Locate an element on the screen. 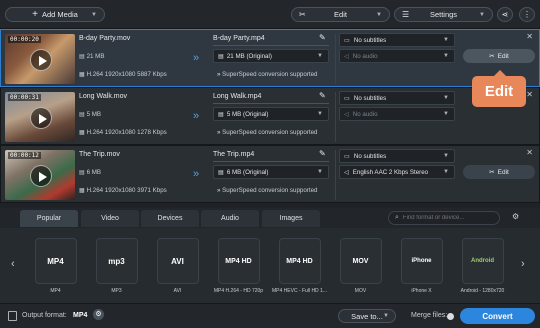  chevron-right-icon: › is located at coordinates (523, 264).